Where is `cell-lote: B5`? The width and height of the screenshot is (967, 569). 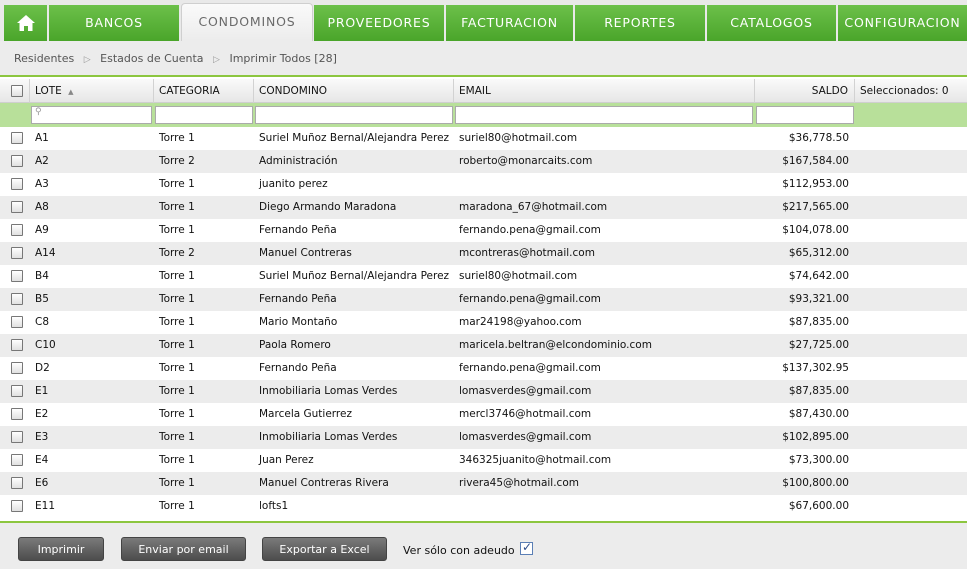
cell-lote: B5 is located at coordinates (42, 299).